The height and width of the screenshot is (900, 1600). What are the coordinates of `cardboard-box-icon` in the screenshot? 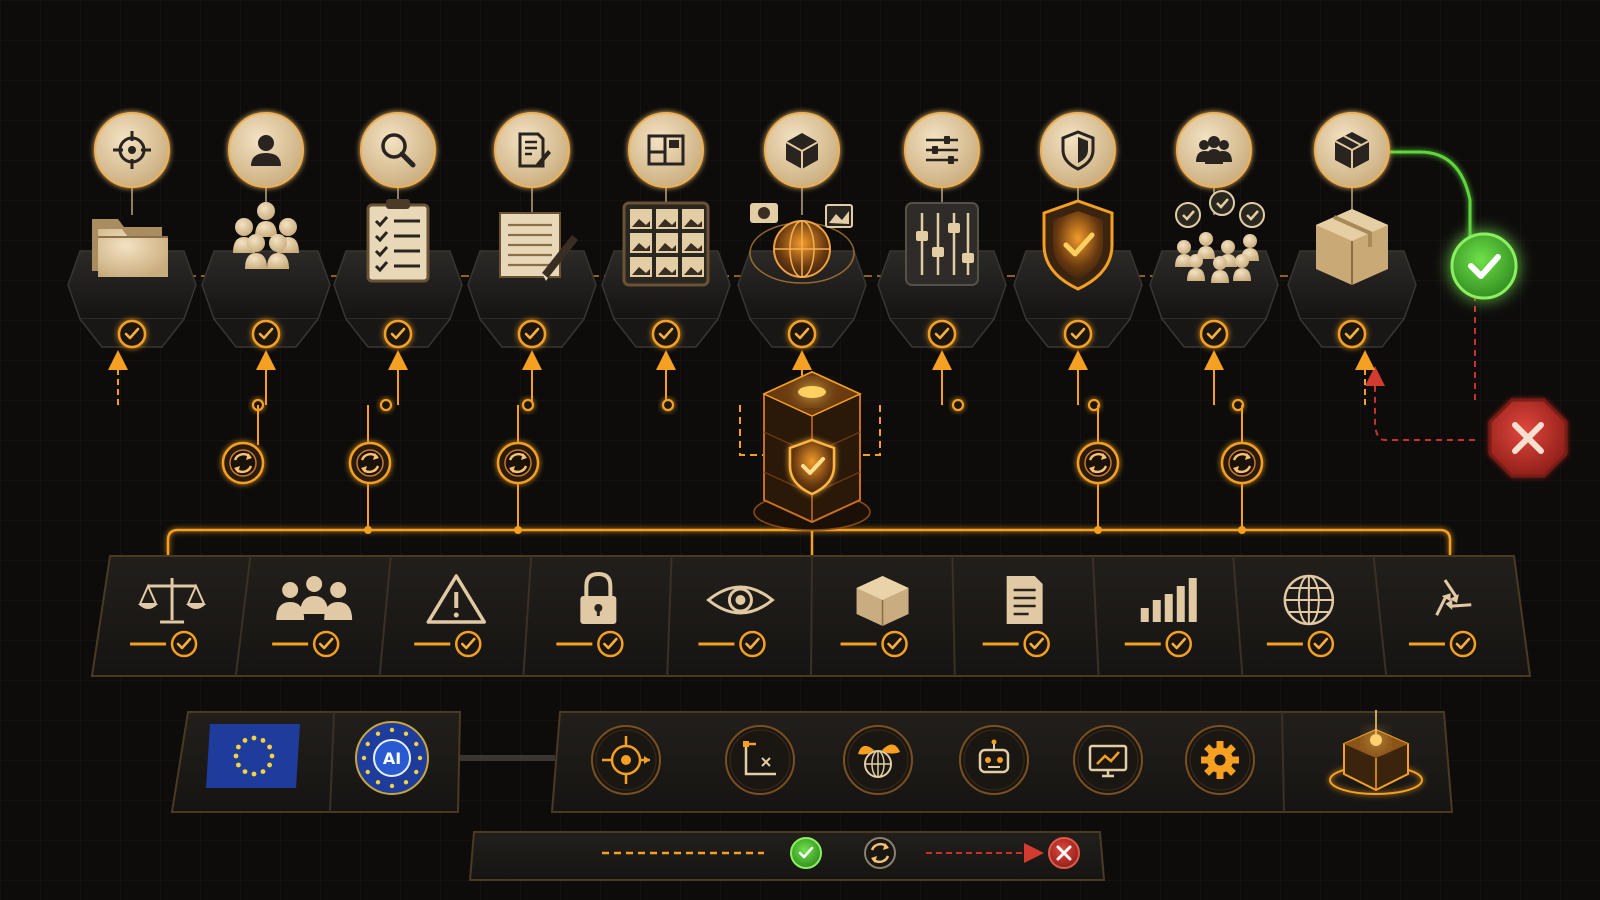 It's located at (1352, 247).